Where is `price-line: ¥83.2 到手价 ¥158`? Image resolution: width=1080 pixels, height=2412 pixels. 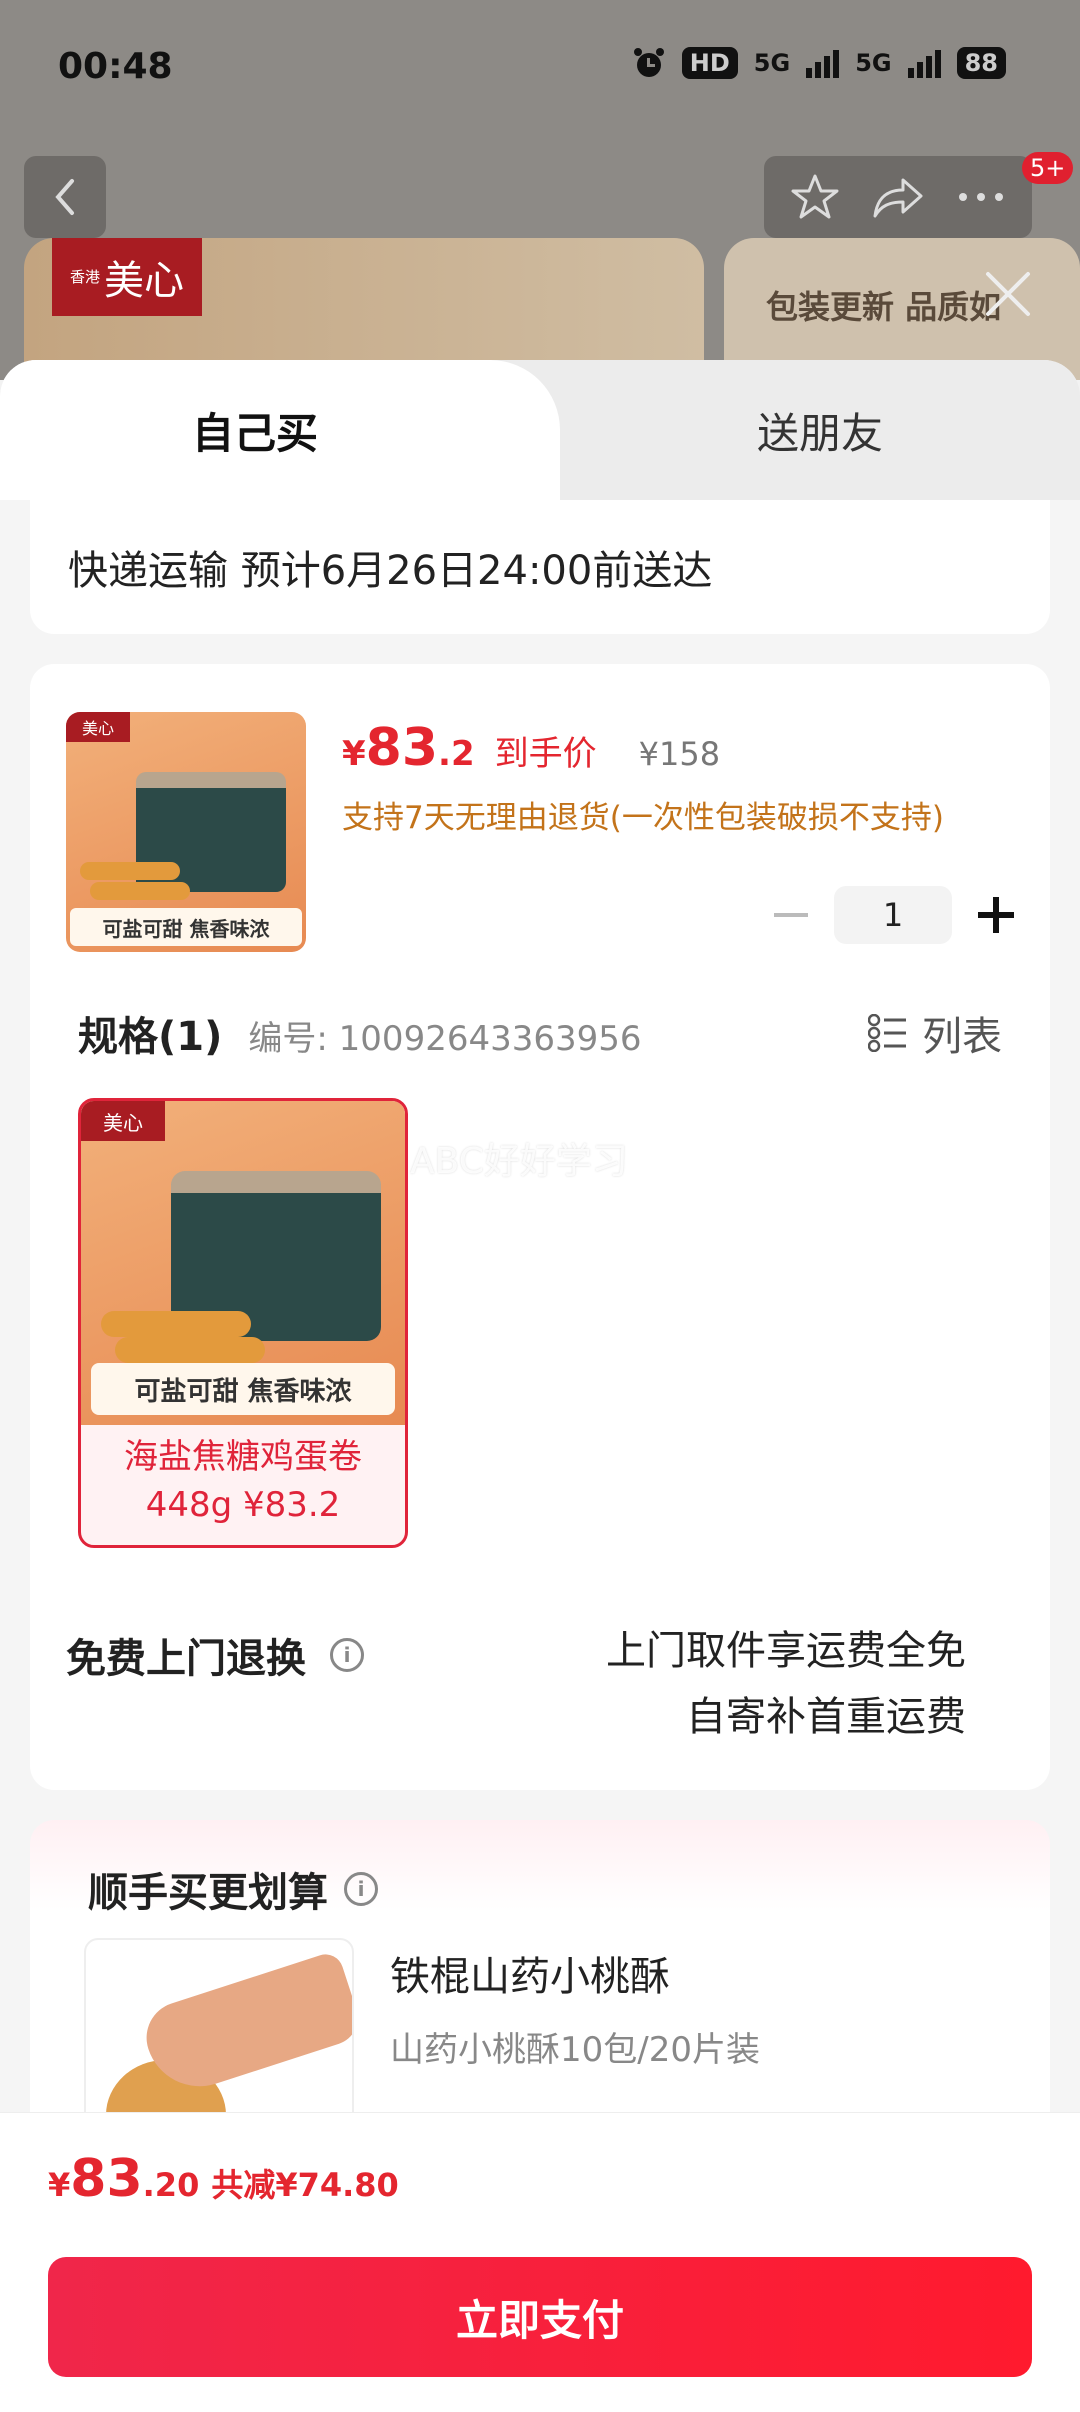 price-line: ¥83.2 到手价 ¥158 is located at coordinates (531, 748).